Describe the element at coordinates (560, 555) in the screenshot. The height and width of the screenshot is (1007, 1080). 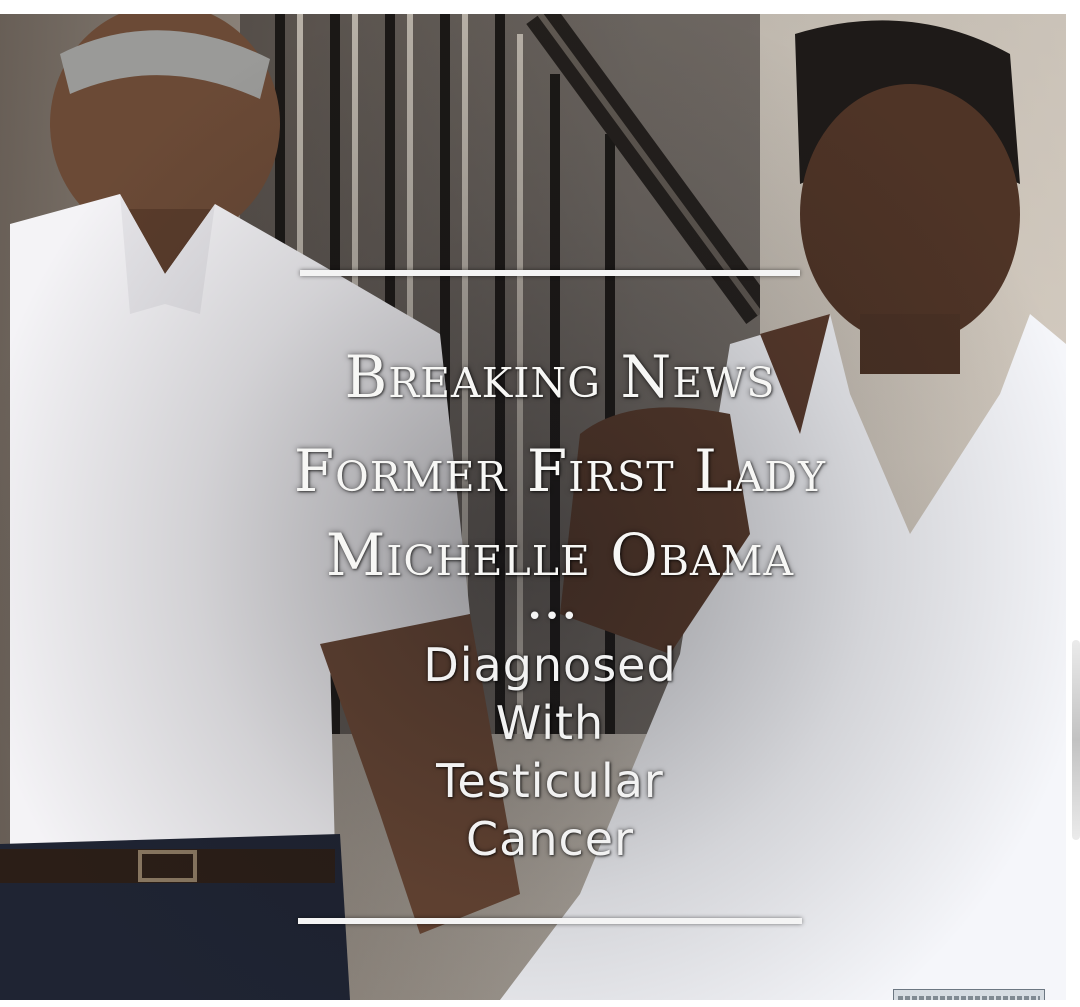
I see `headline-line-3: Michelle Obama` at that location.